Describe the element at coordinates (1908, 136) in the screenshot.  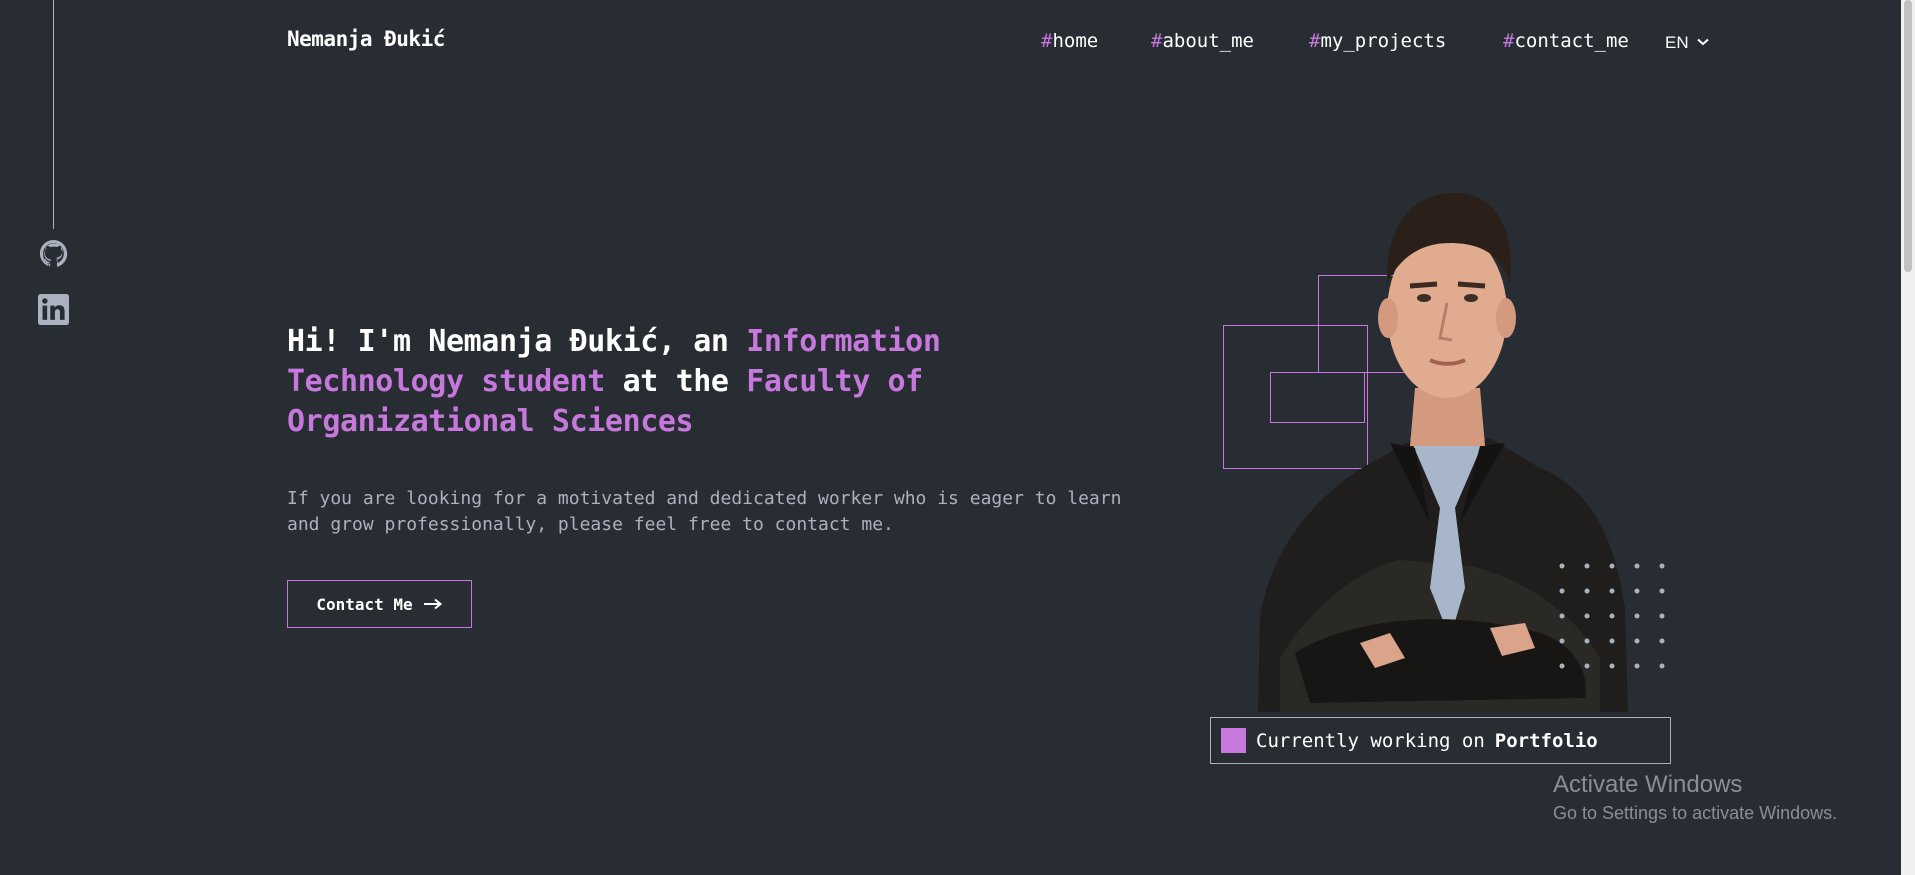
I see `scrollbar-thumb` at that location.